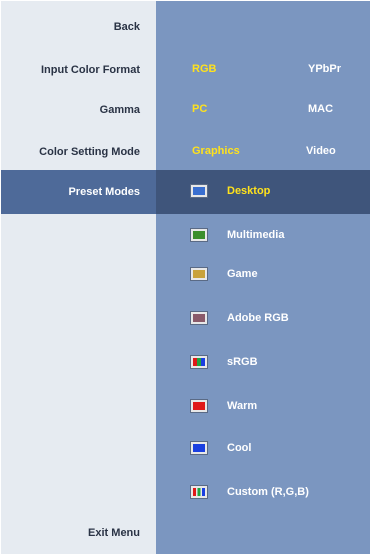 This screenshot has height=556, width=382. What do you see at coordinates (78, 27) in the screenshot?
I see `menu-item-back: Back` at bounding box center [78, 27].